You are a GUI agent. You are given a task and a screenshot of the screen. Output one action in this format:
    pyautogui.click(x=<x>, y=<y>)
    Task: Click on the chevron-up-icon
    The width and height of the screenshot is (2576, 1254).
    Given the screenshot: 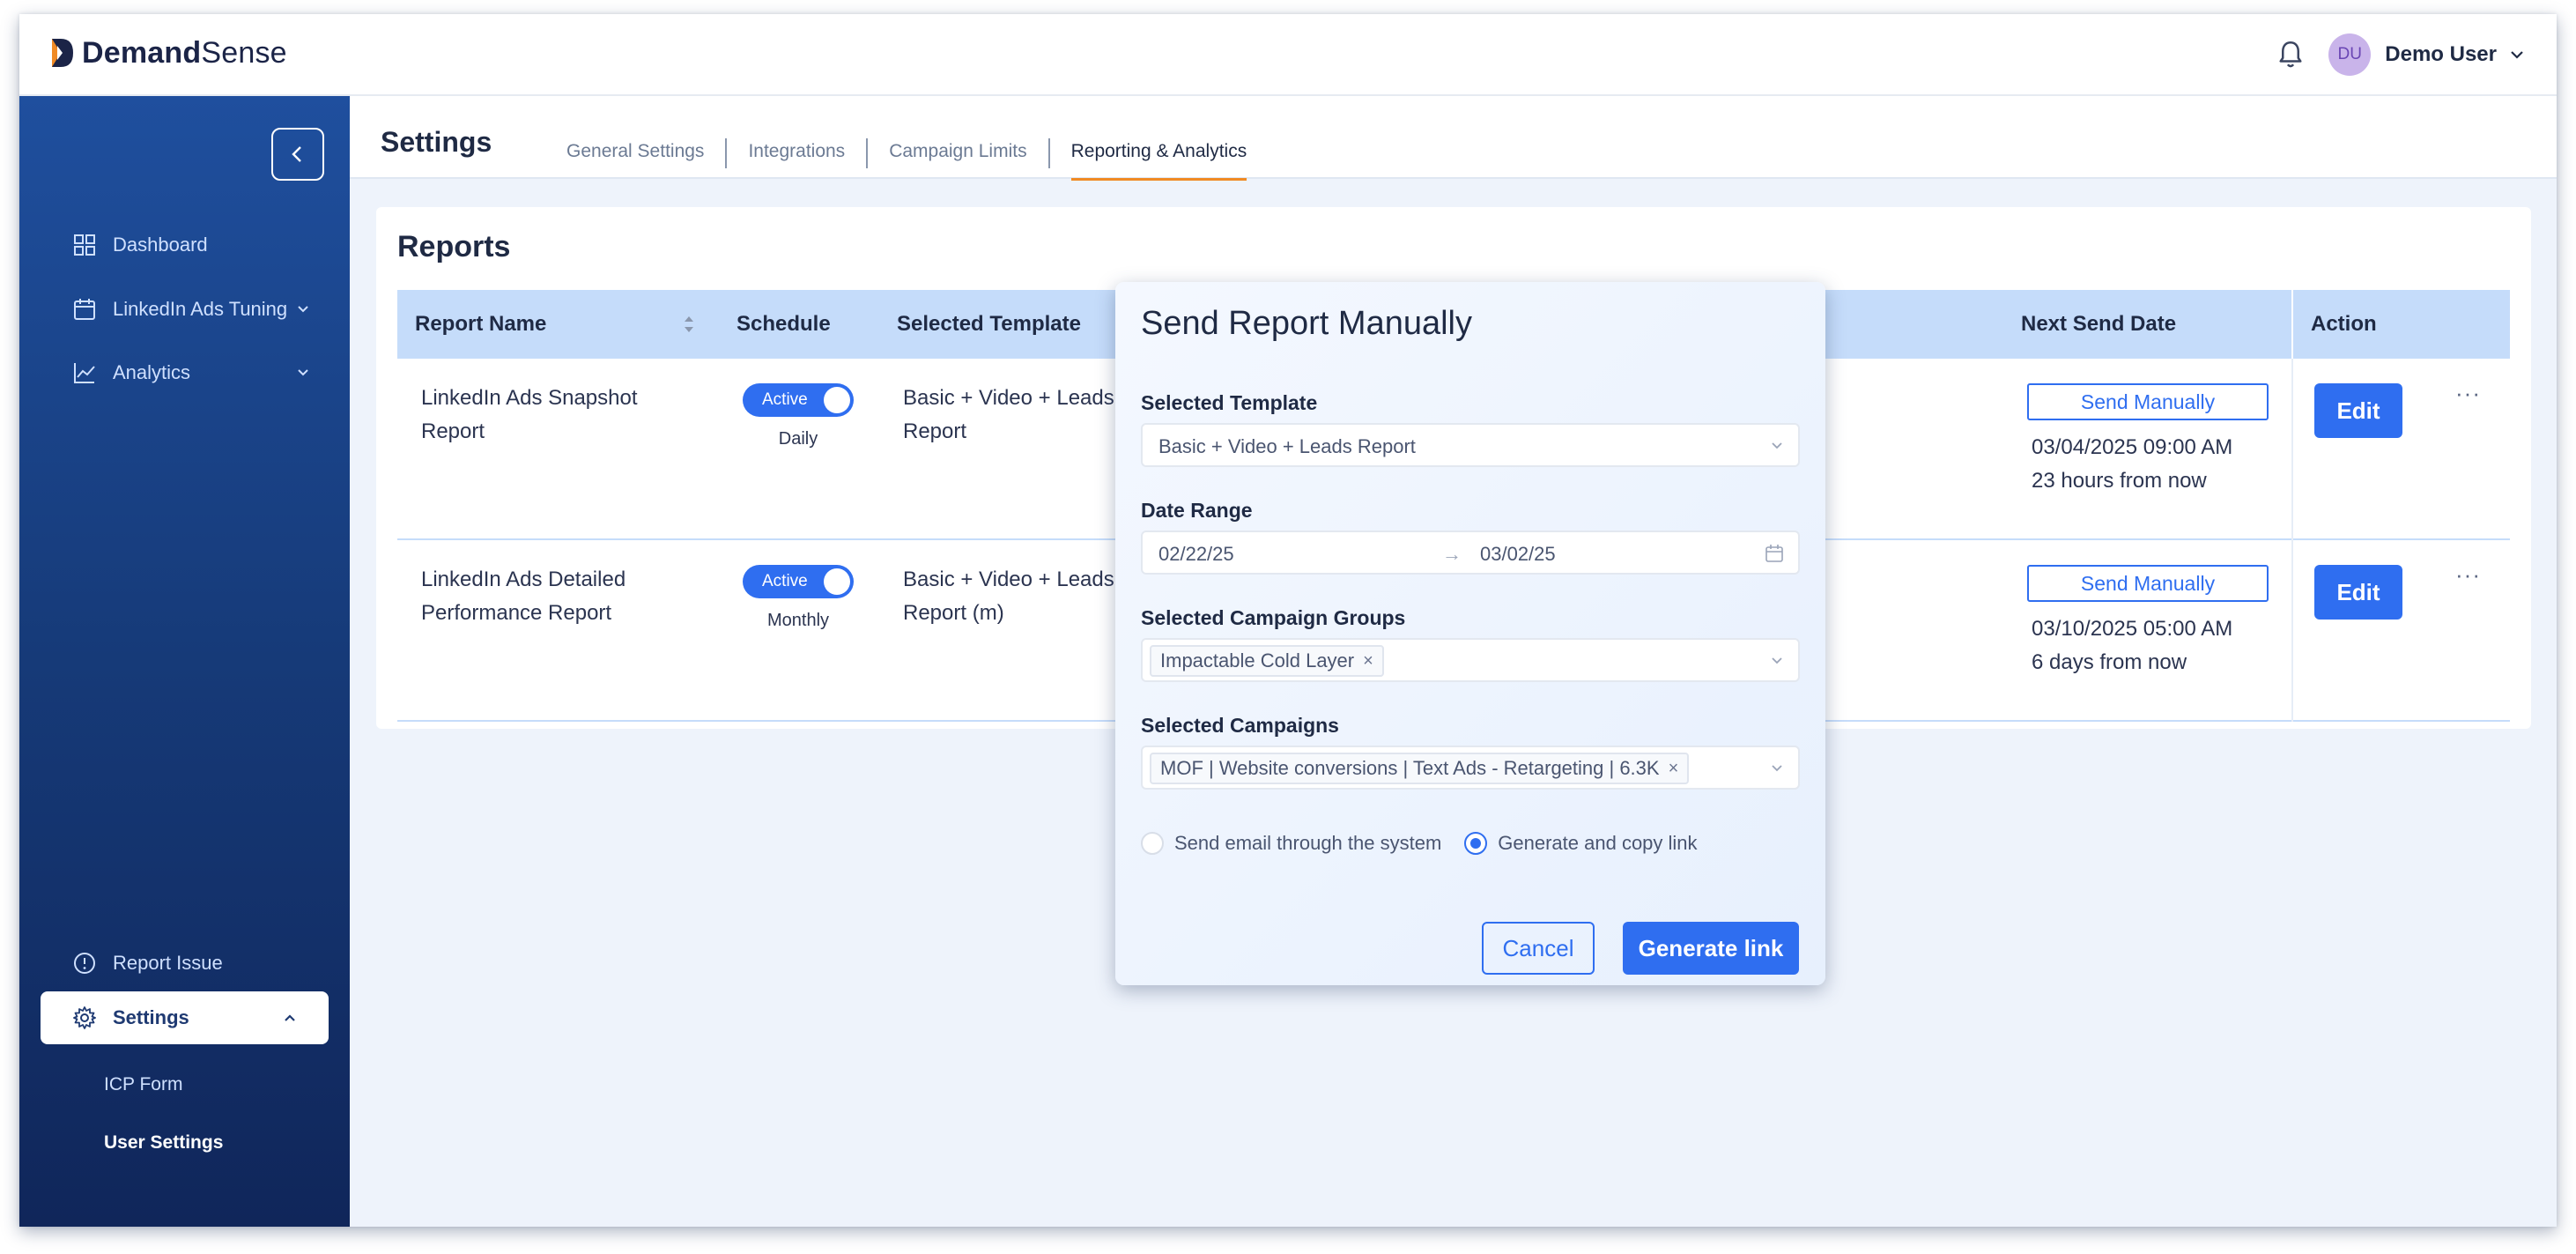 What is the action you would take?
    pyautogui.click(x=290, y=1017)
    